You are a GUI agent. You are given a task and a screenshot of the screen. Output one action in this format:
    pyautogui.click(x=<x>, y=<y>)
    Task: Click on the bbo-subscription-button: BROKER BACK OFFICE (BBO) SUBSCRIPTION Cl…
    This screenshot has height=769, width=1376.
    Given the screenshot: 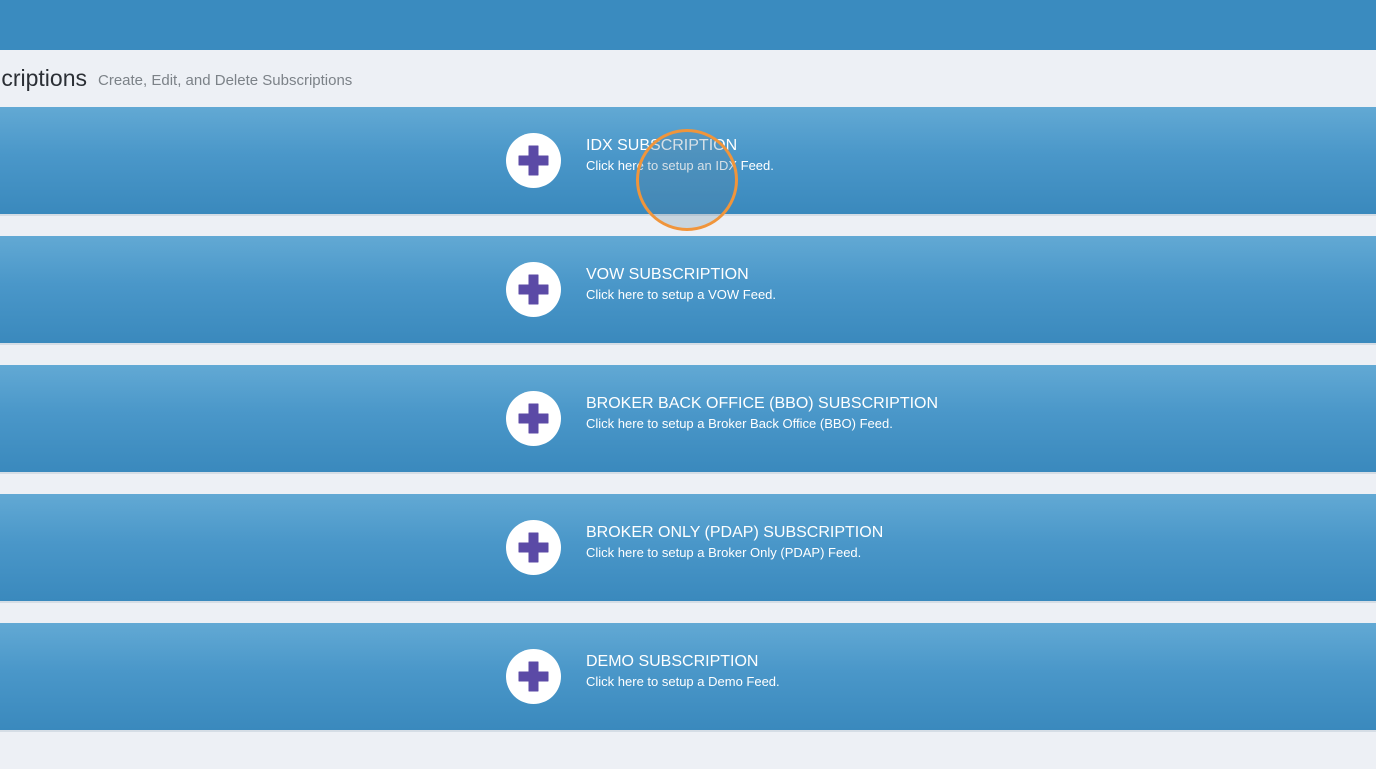 What is the action you would take?
    pyautogui.click(x=688, y=419)
    